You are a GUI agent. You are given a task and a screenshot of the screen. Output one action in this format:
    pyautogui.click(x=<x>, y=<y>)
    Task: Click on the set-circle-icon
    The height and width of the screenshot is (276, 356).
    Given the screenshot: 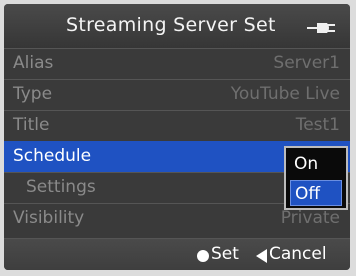 What is the action you would take?
    pyautogui.click(x=203, y=256)
    